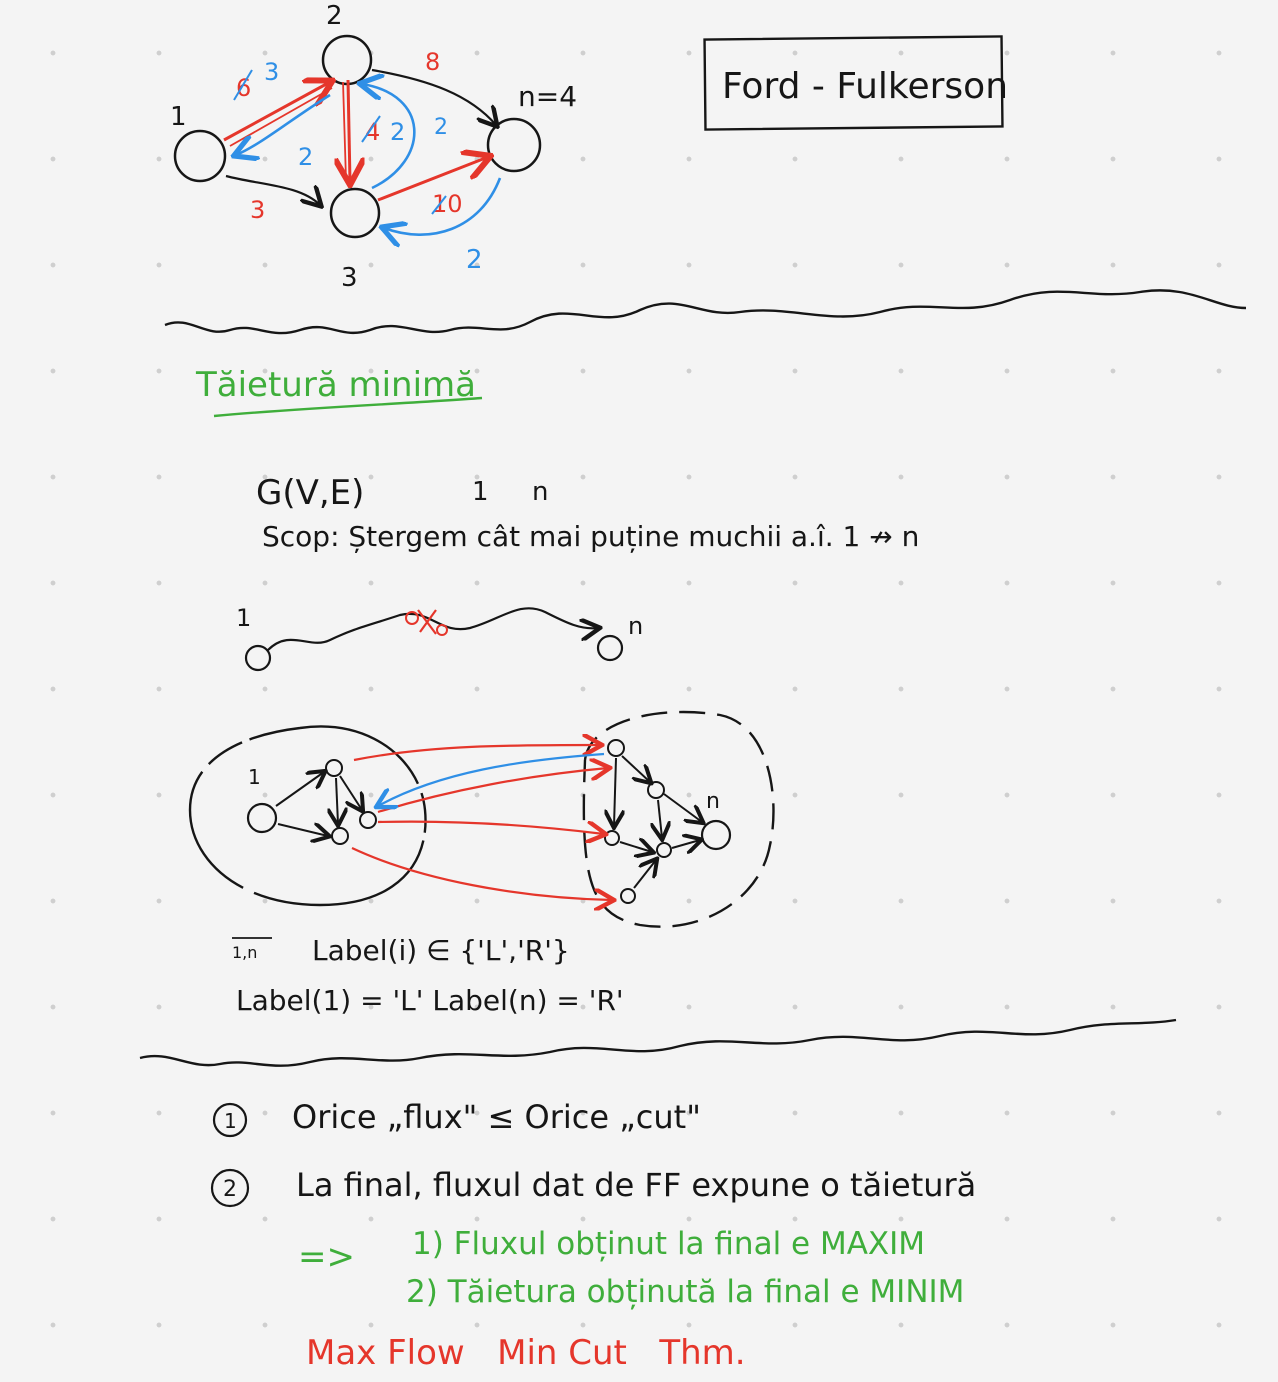 This screenshot has width=1278, height=1382. I want to click on right-partition, so click(678, 819).